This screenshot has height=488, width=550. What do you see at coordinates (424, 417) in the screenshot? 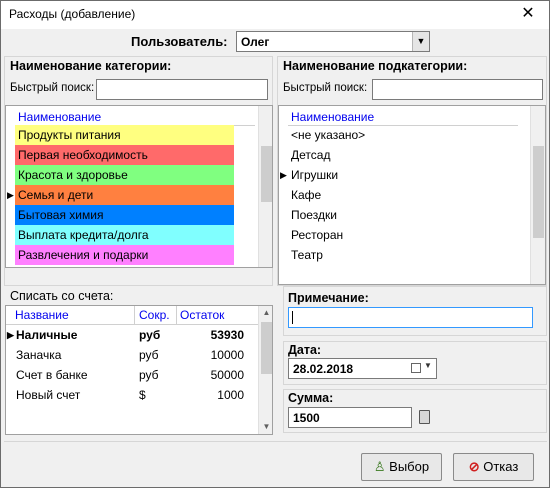
I see `calculator-icon` at bounding box center [424, 417].